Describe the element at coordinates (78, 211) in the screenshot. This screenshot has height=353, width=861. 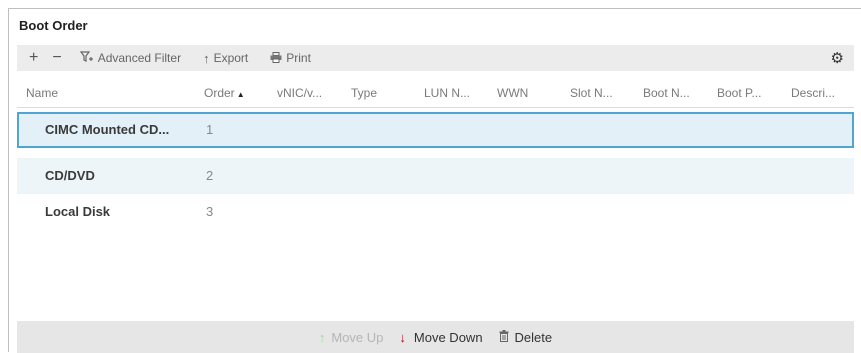
I see `row-name: Local Disk` at that location.